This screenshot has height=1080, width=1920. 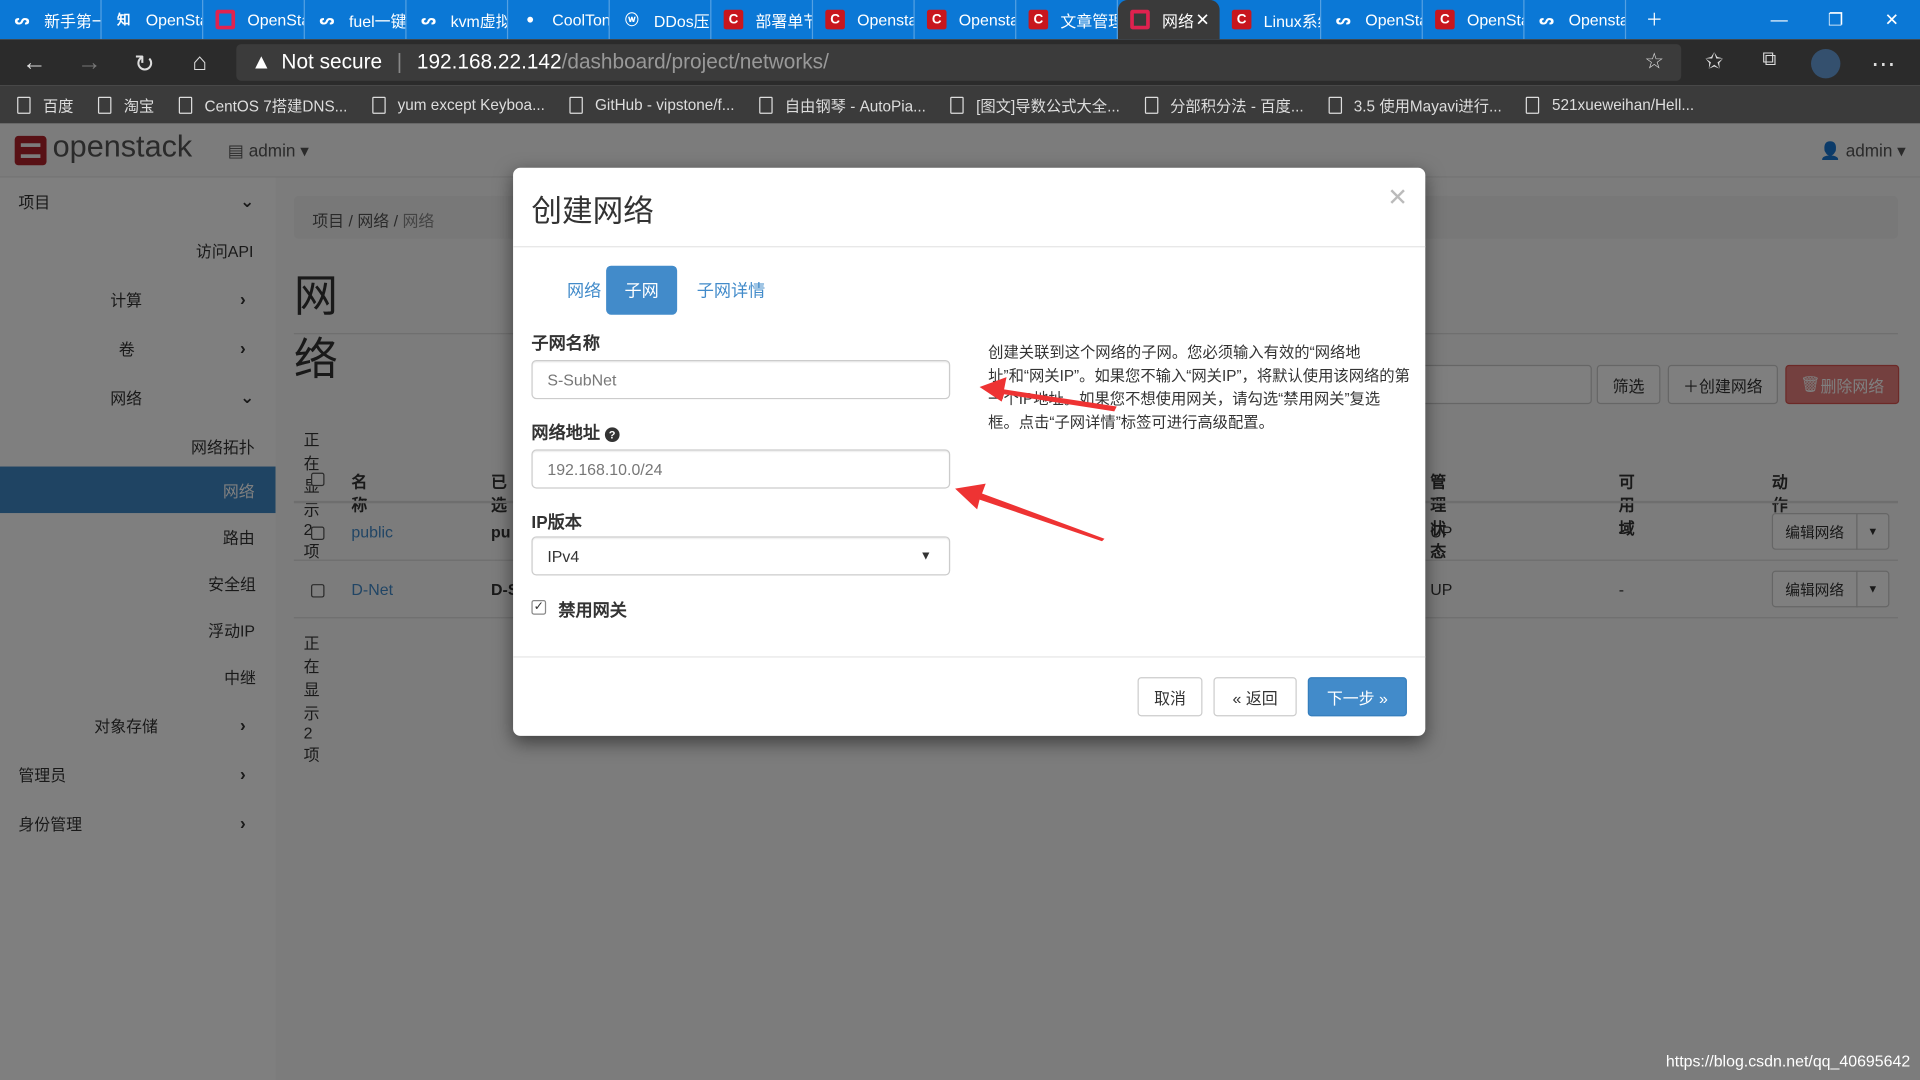 What do you see at coordinates (1036, 459) in the screenshot?
I see `annotation-arrows` at bounding box center [1036, 459].